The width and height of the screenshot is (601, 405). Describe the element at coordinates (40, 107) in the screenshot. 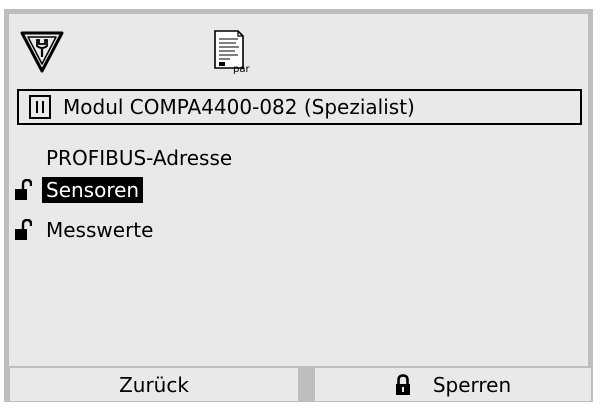

I see `module-indicator-icon` at that location.